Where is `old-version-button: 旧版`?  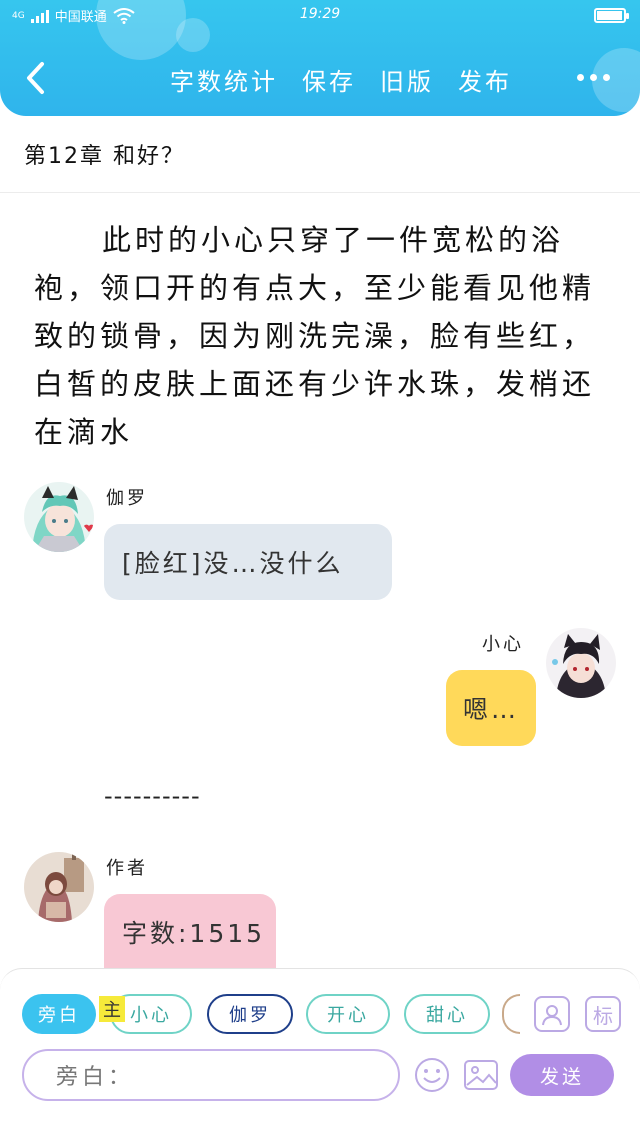 old-version-button: 旧版 is located at coordinates (407, 79).